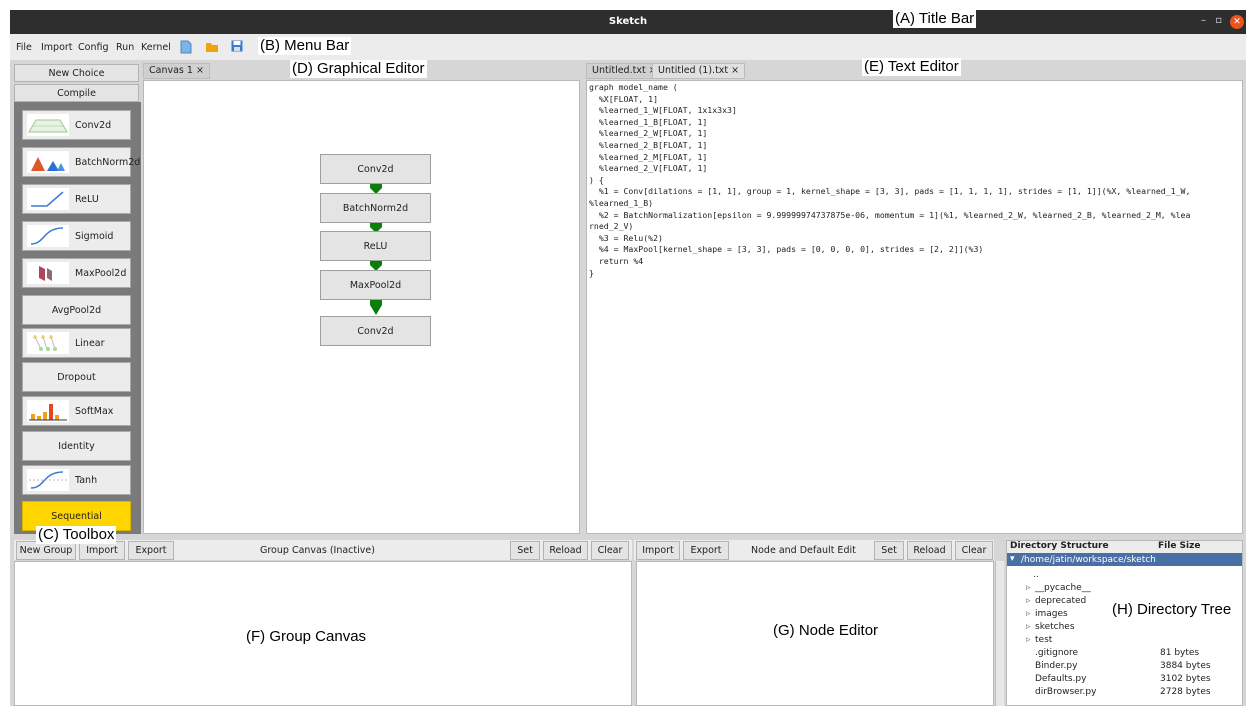 Image resolution: width=1246 pixels, height=706 pixels. Describe the element at coordinates (48, 162) in the screenshot. I see `batchnorm-icon` at that location.